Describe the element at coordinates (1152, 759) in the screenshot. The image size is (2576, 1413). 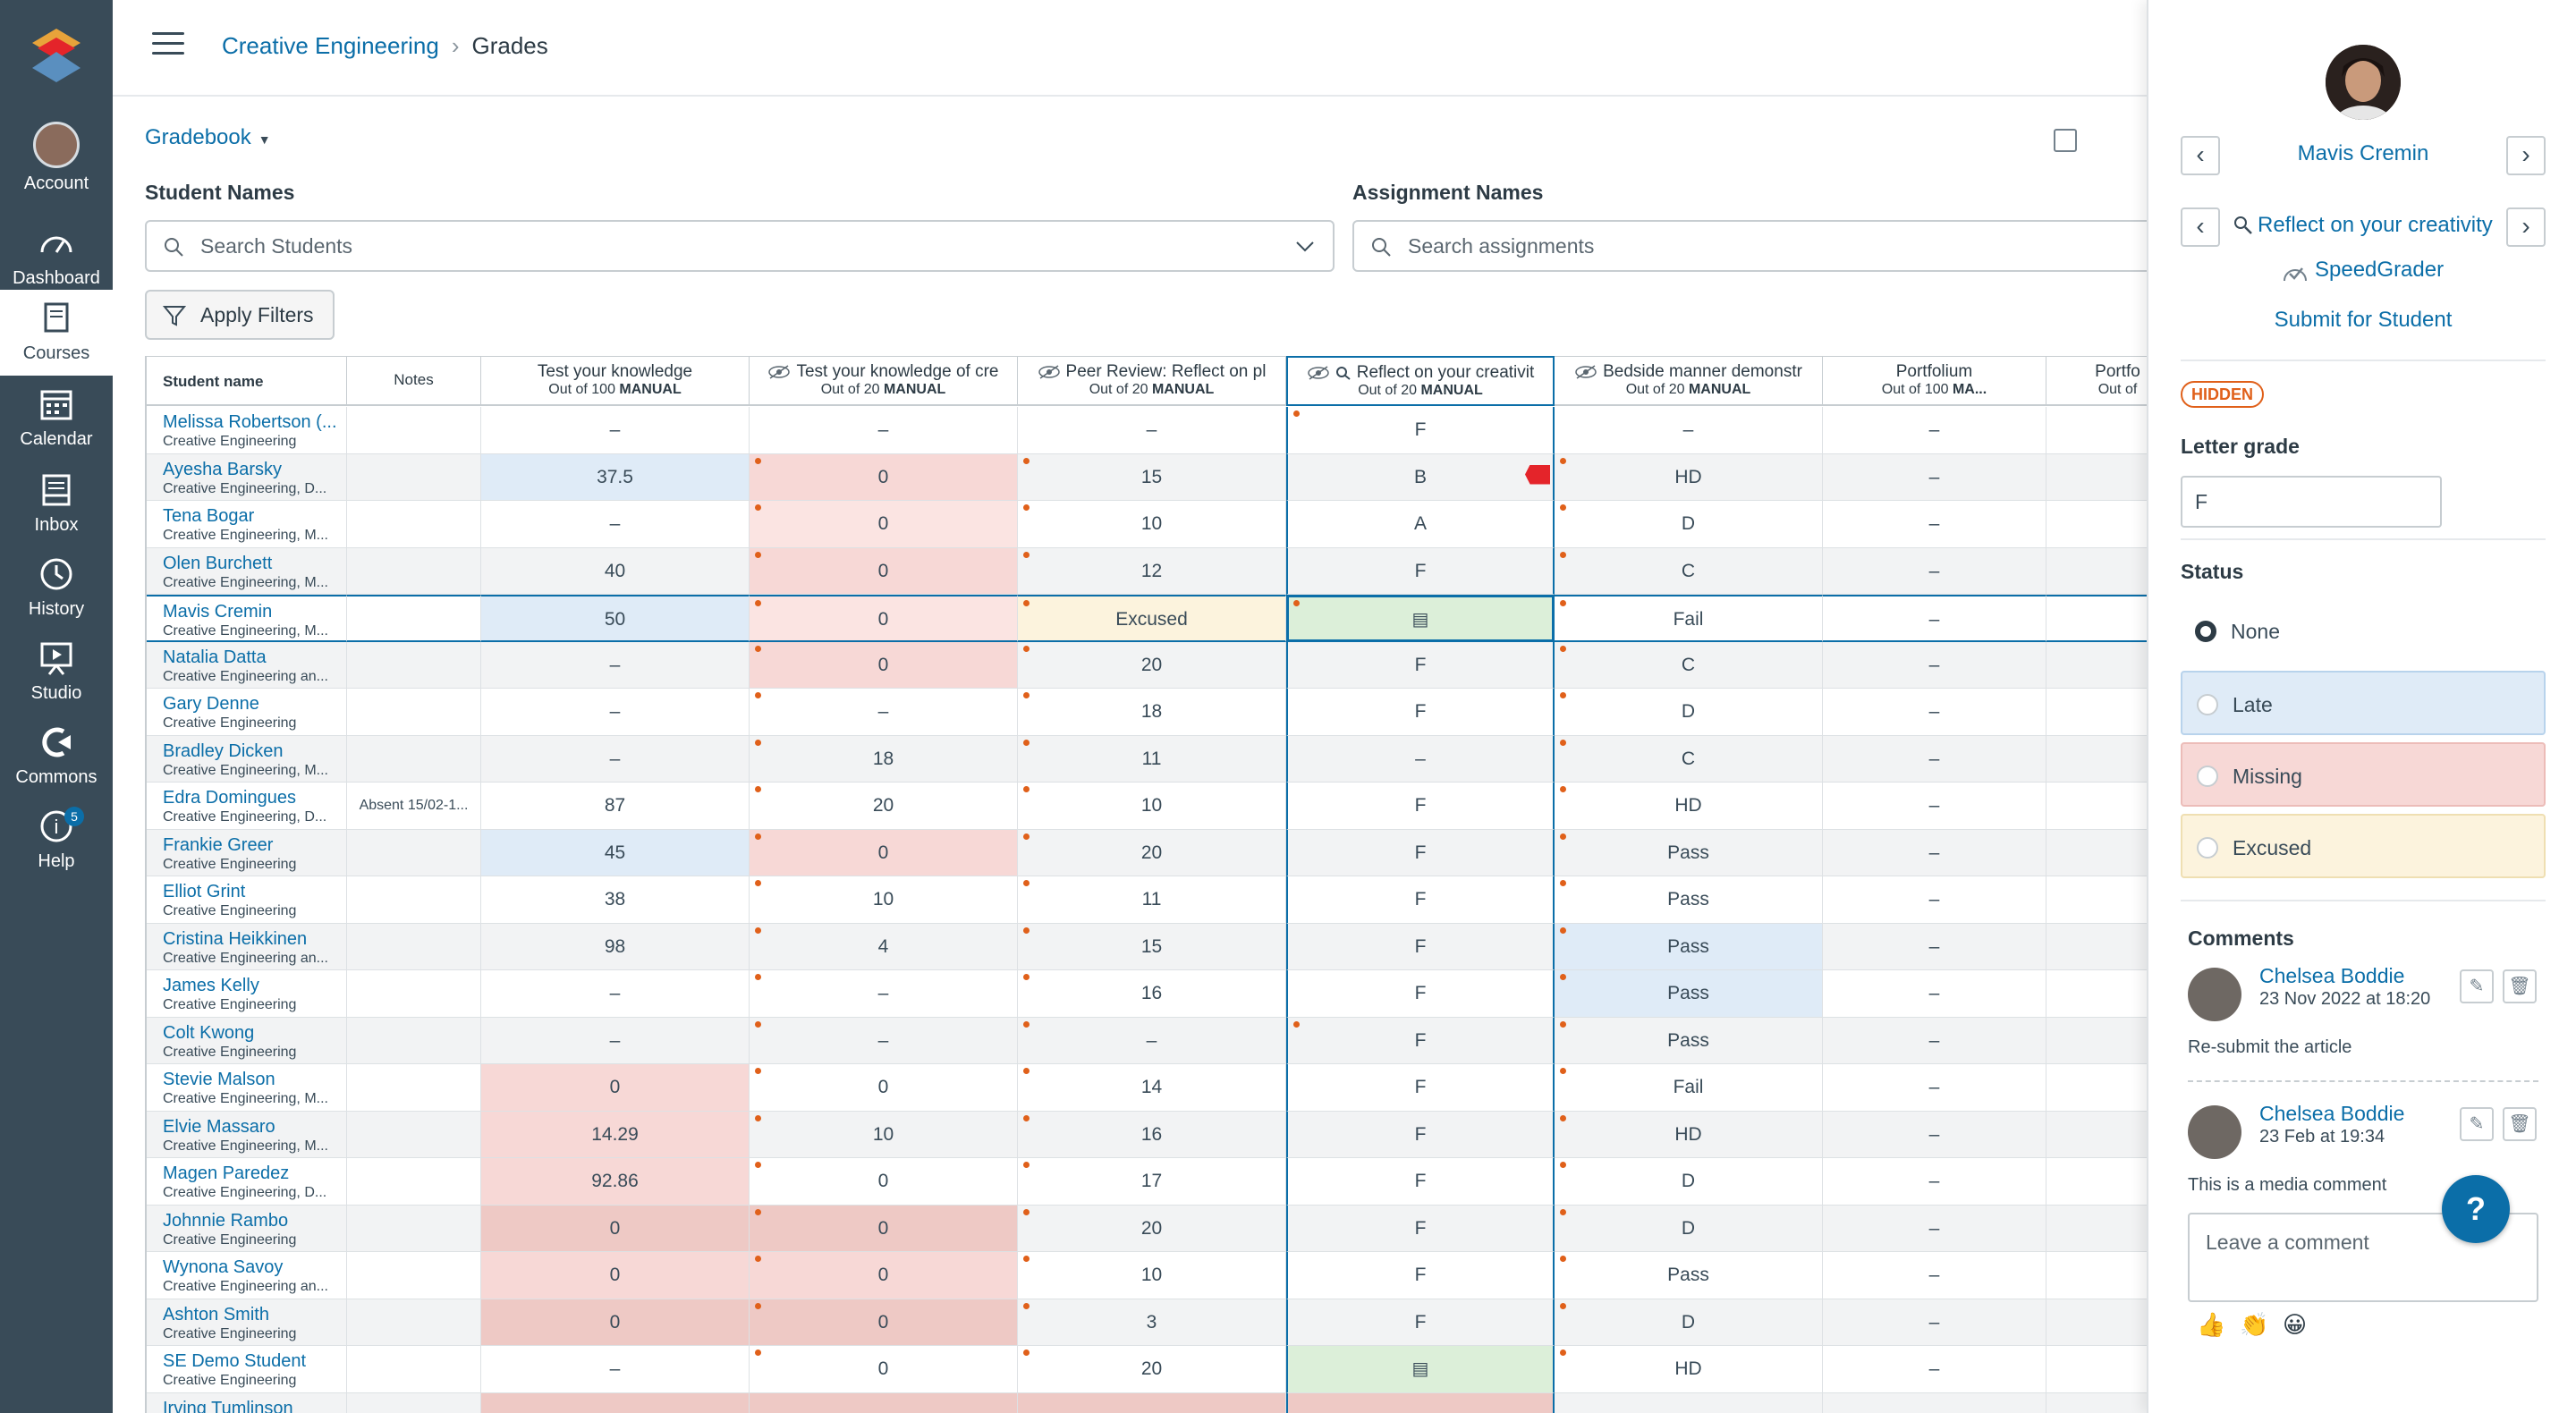
I see `grade-cell: 11` at that location.